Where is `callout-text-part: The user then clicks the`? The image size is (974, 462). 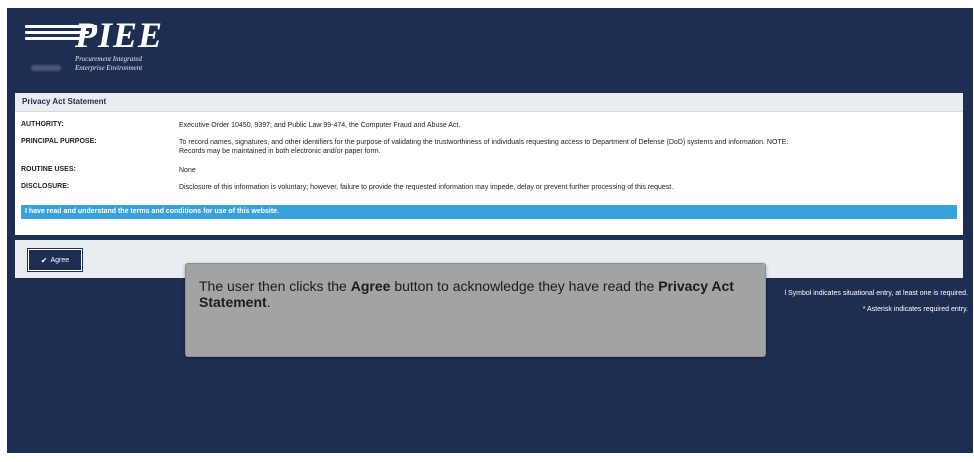 callout-text-part: The user then clicks the is located at coordinates (275, 286).